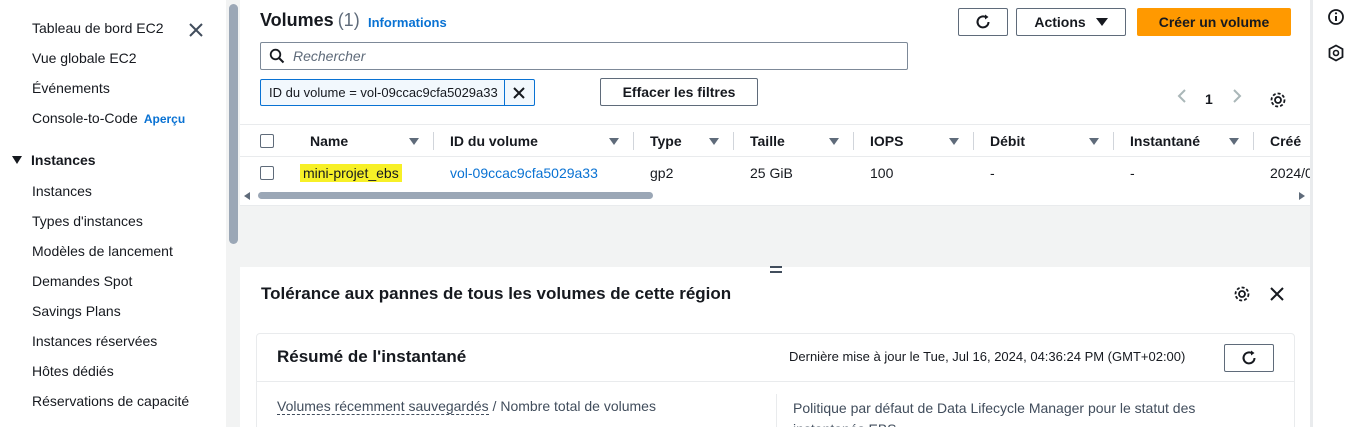  I want to click on volume-snapshot-cell: -, so click(1132, 173).